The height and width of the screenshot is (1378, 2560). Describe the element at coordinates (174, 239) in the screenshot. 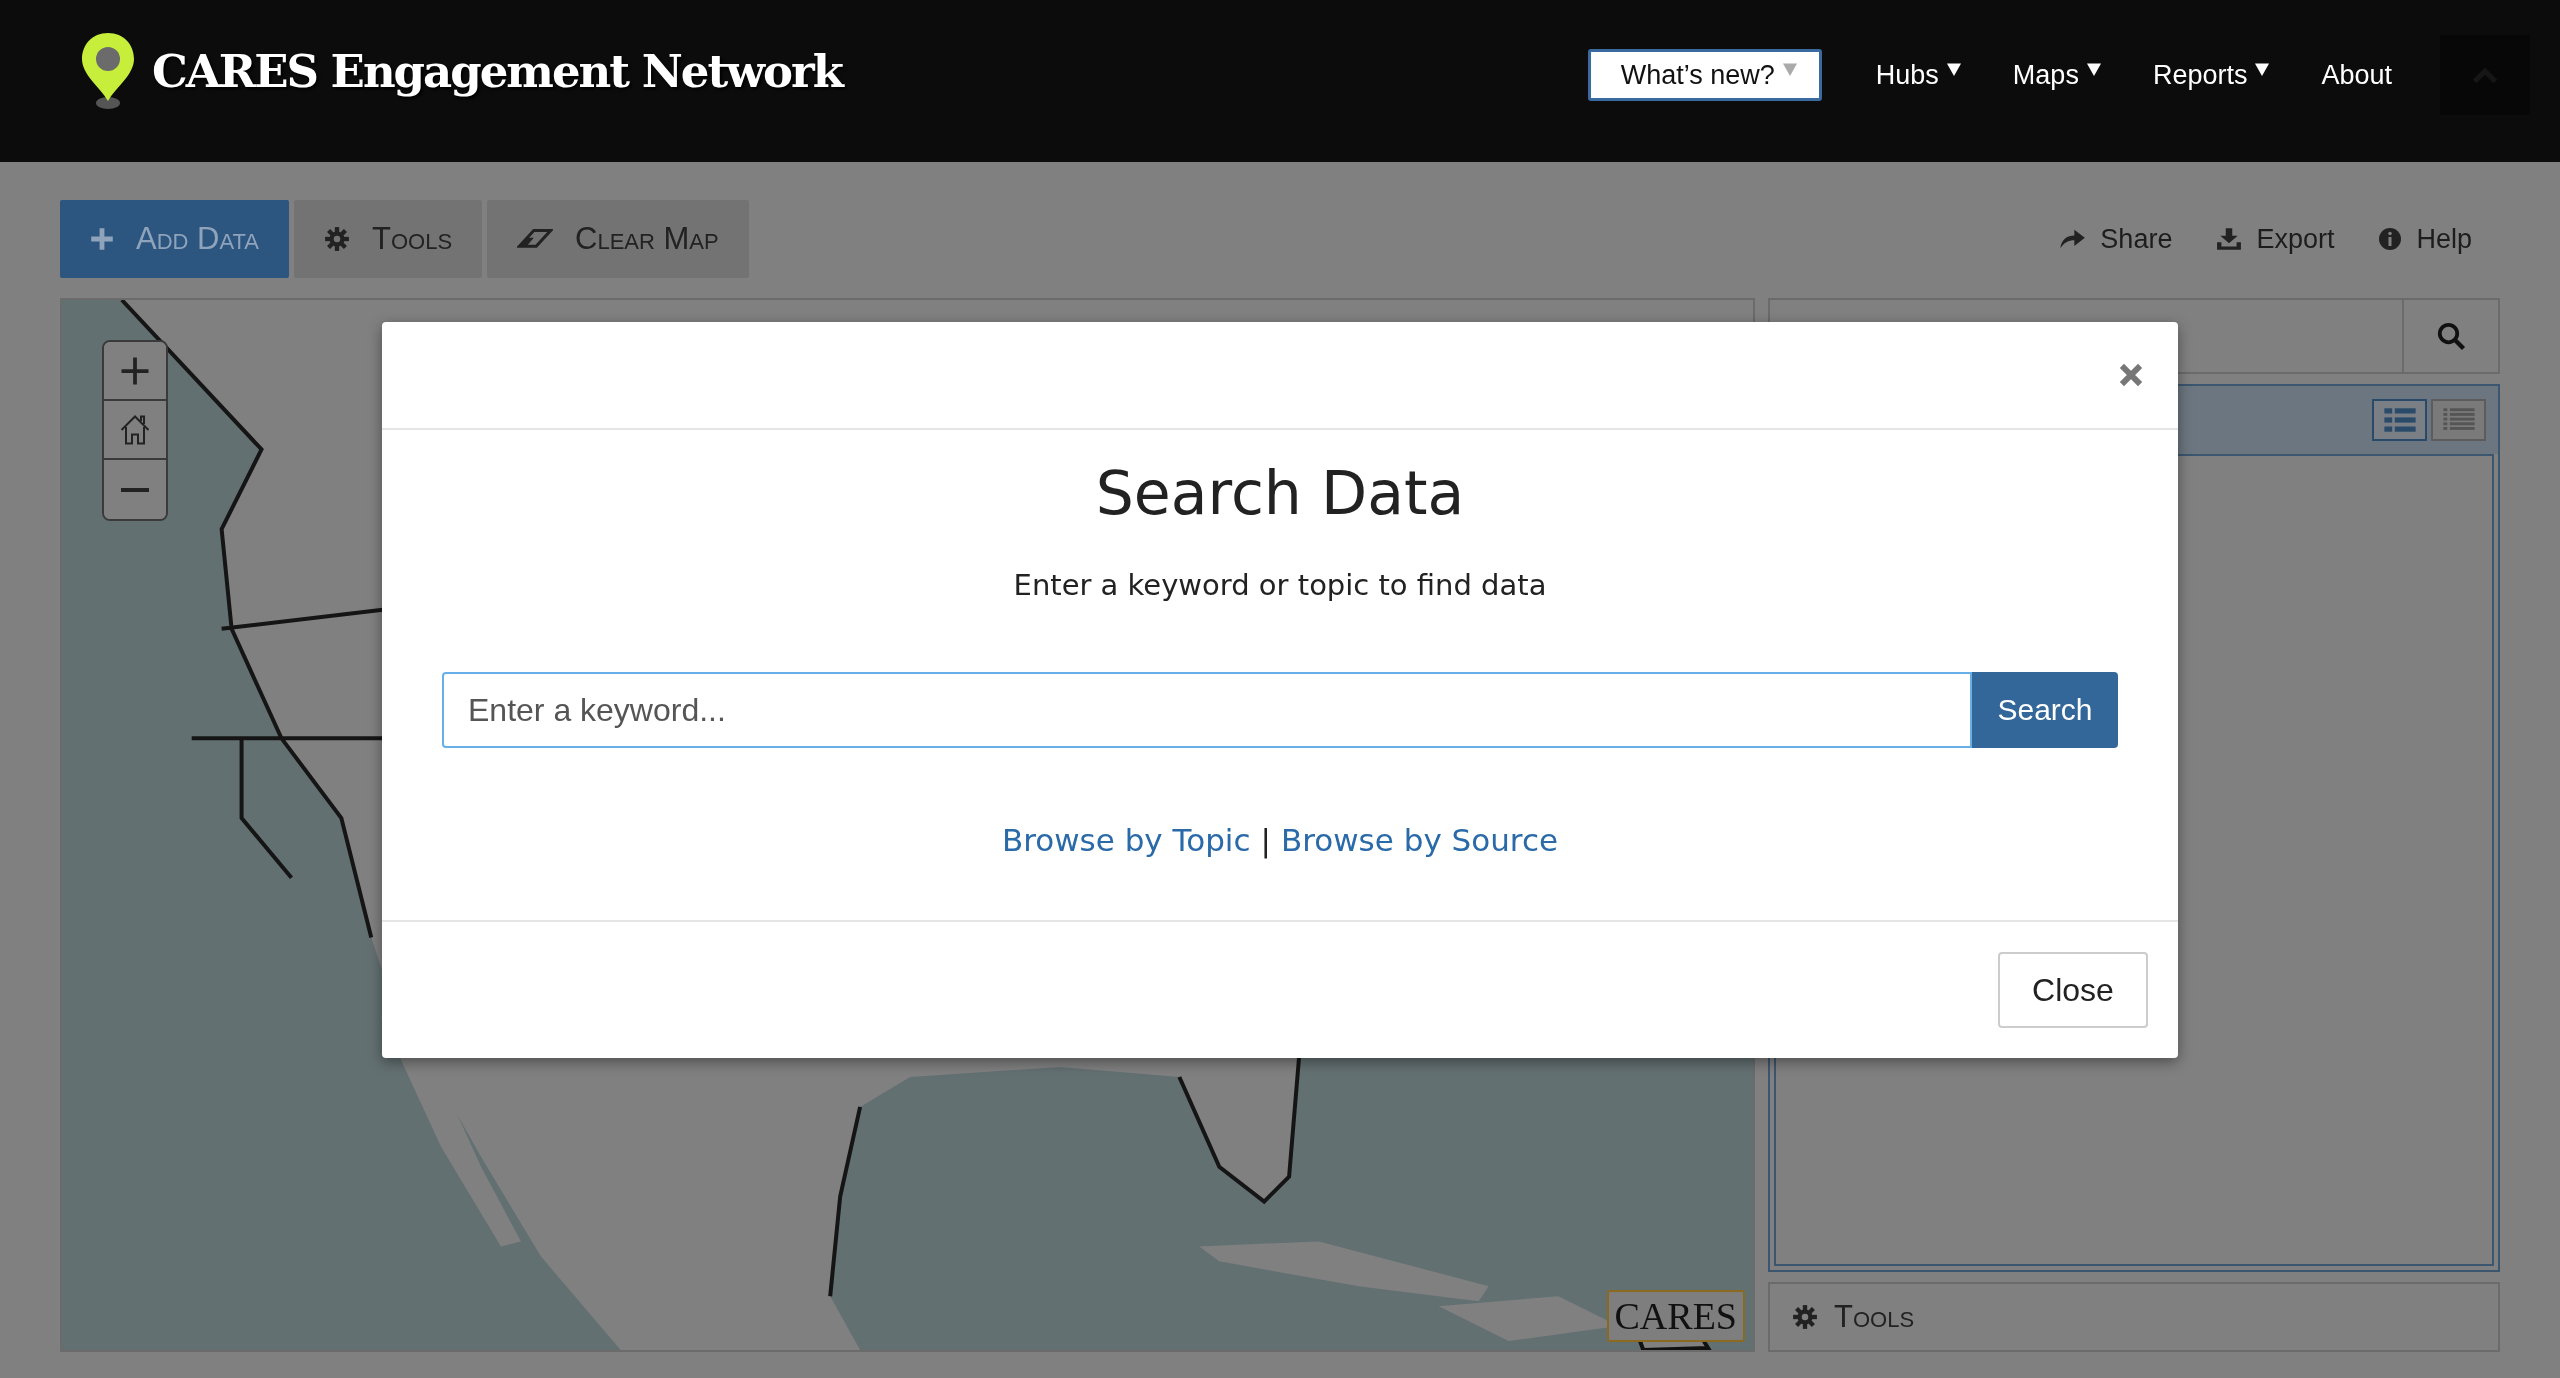

I see `toolbar-button: Add Data` at that location.